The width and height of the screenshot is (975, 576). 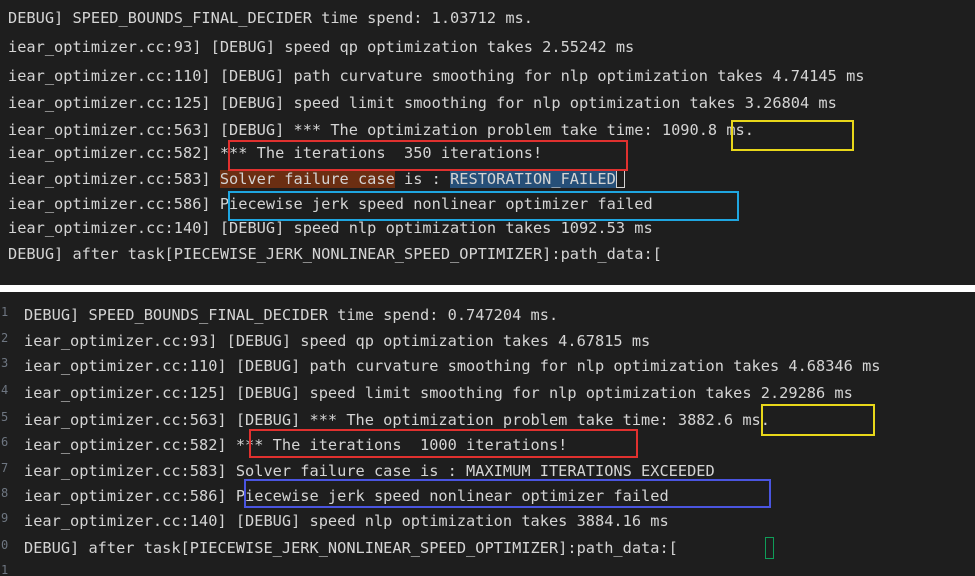 What do you see at coordinates (5, 518) in the screenshot?
I see `line-number: 9` at bounding box center [5, 518].